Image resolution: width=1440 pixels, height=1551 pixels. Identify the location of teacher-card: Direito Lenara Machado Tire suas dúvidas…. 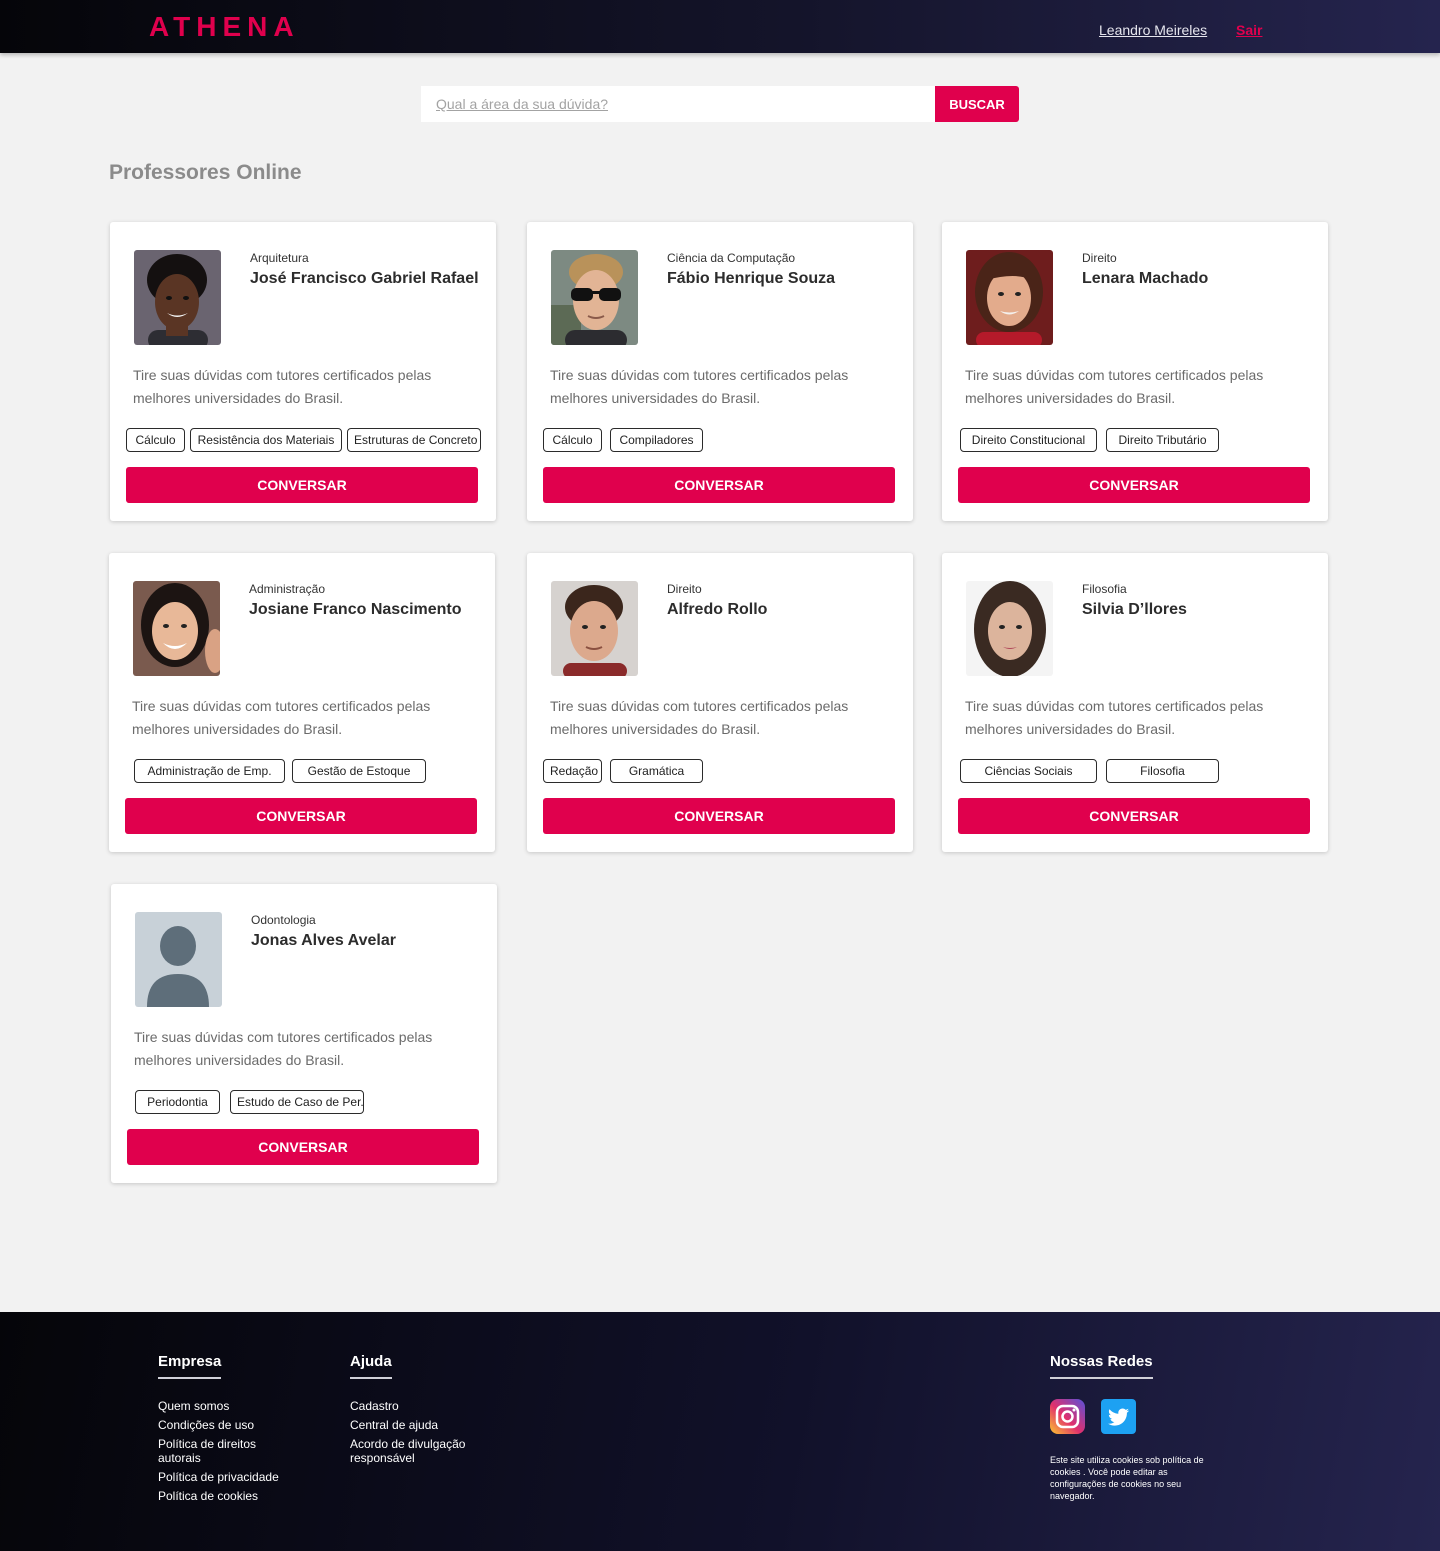
(1135, 371).